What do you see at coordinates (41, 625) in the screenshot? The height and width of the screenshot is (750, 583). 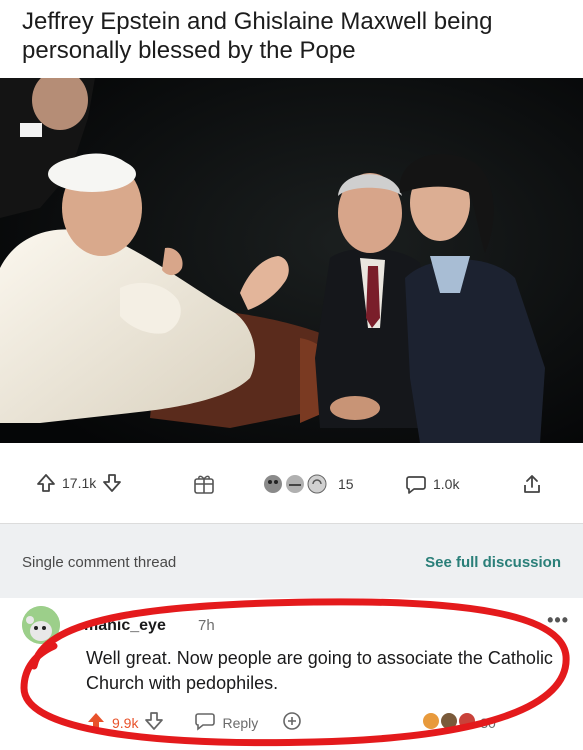 I see `avatar` at bounding box center [41, 625].